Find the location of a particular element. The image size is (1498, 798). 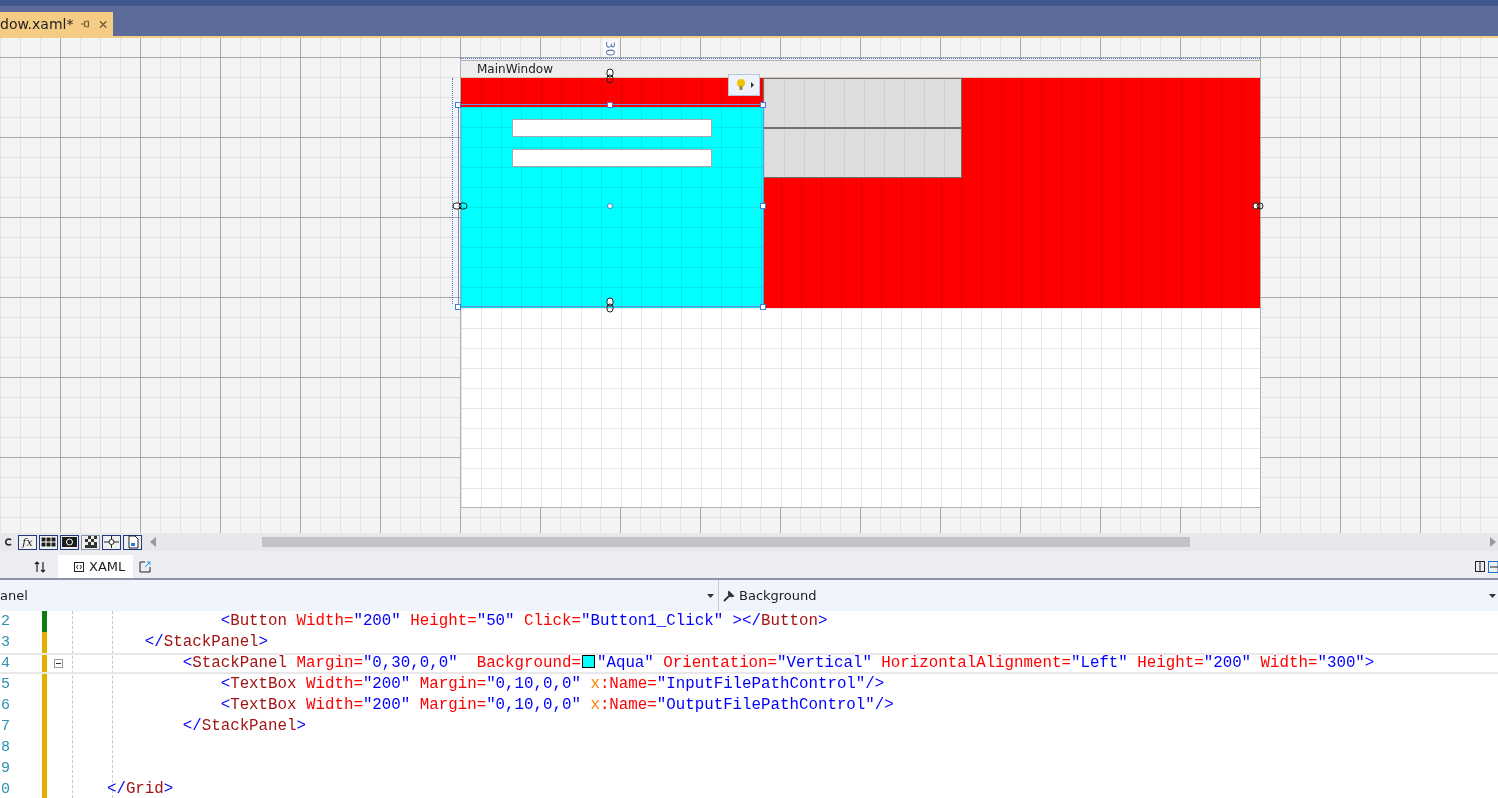

close-icon is located at coordinates (102, 24).